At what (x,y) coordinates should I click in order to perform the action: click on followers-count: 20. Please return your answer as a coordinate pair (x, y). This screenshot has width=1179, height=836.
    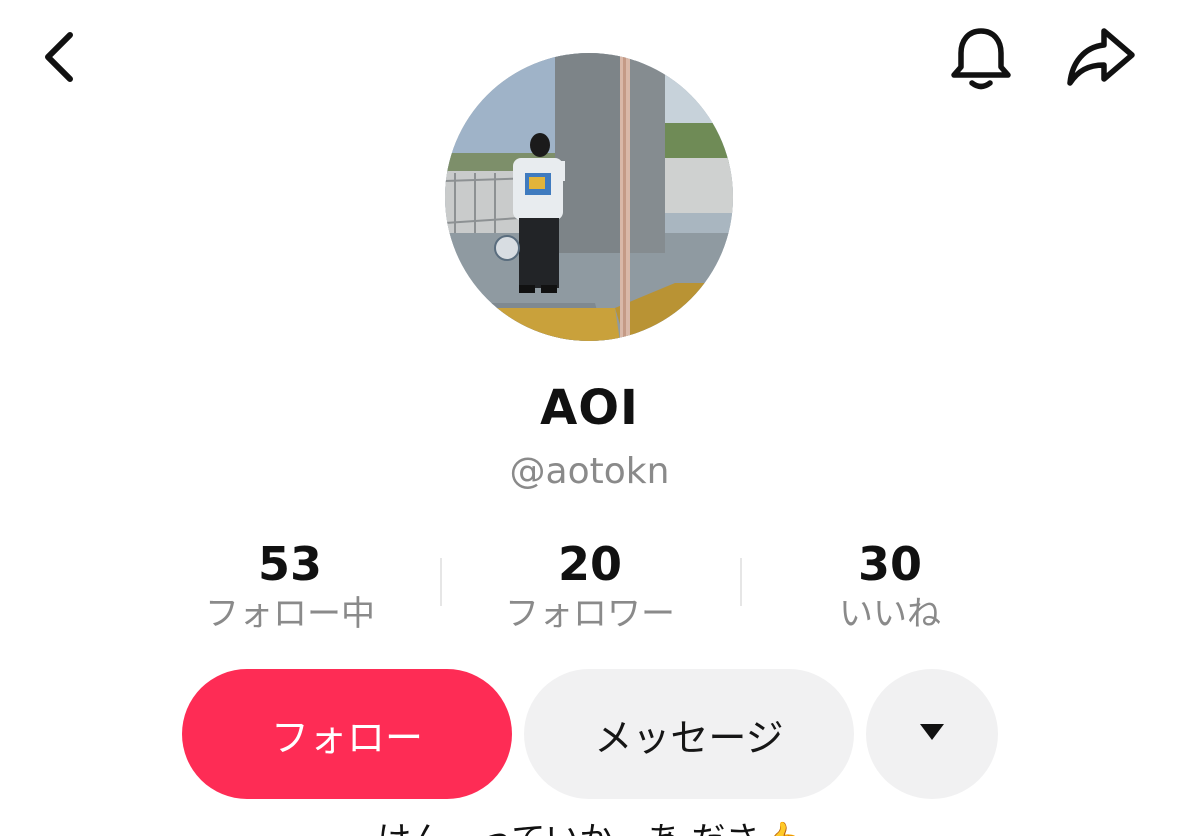
    Looking at the image, I should click on (589, 564).